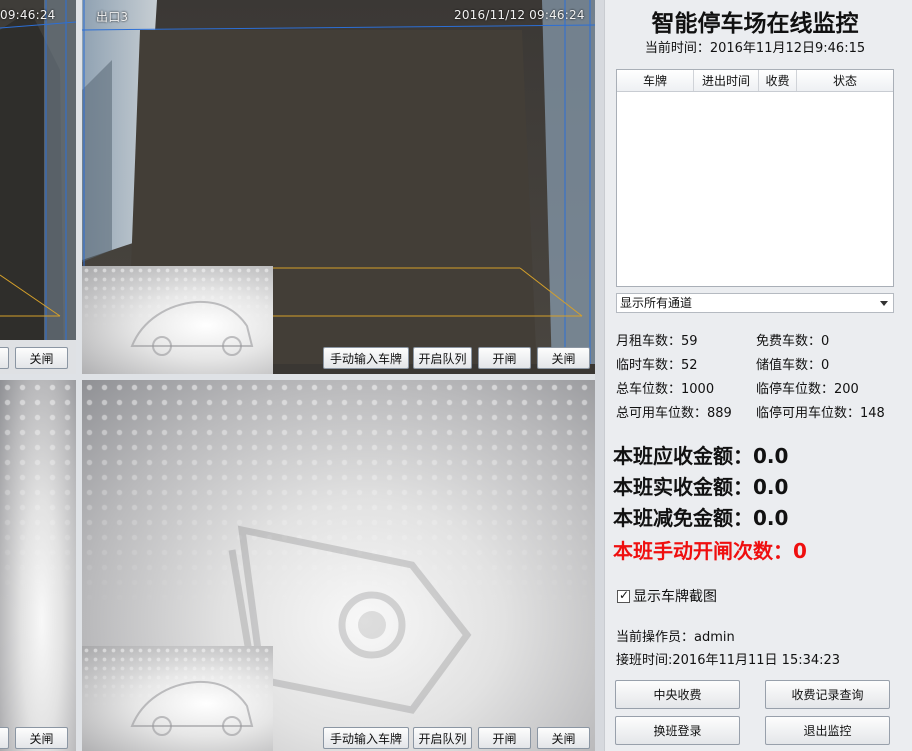  What do you see at coordinates (793, 365) in the screenshot?
I see `stat-stored: 储值车数：0` at bounding box center [793, 365].